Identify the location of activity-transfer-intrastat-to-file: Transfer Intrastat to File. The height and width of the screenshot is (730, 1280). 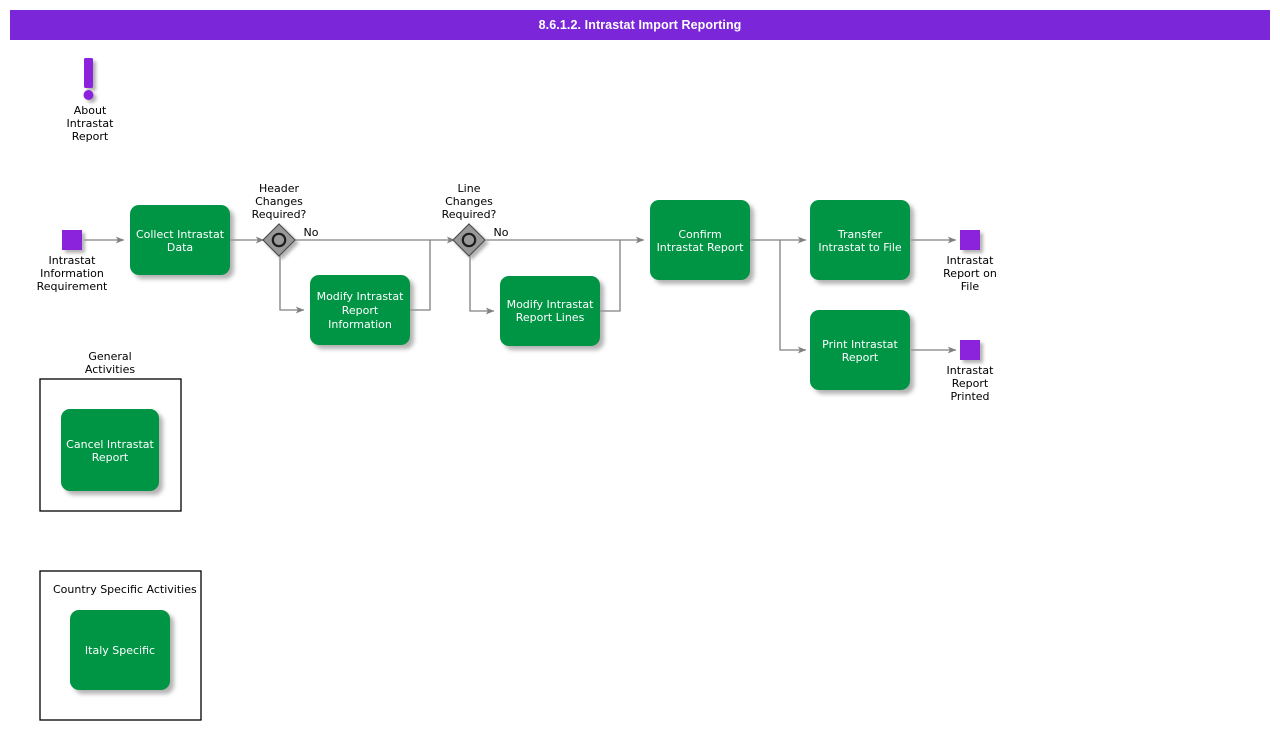
(860, 240).